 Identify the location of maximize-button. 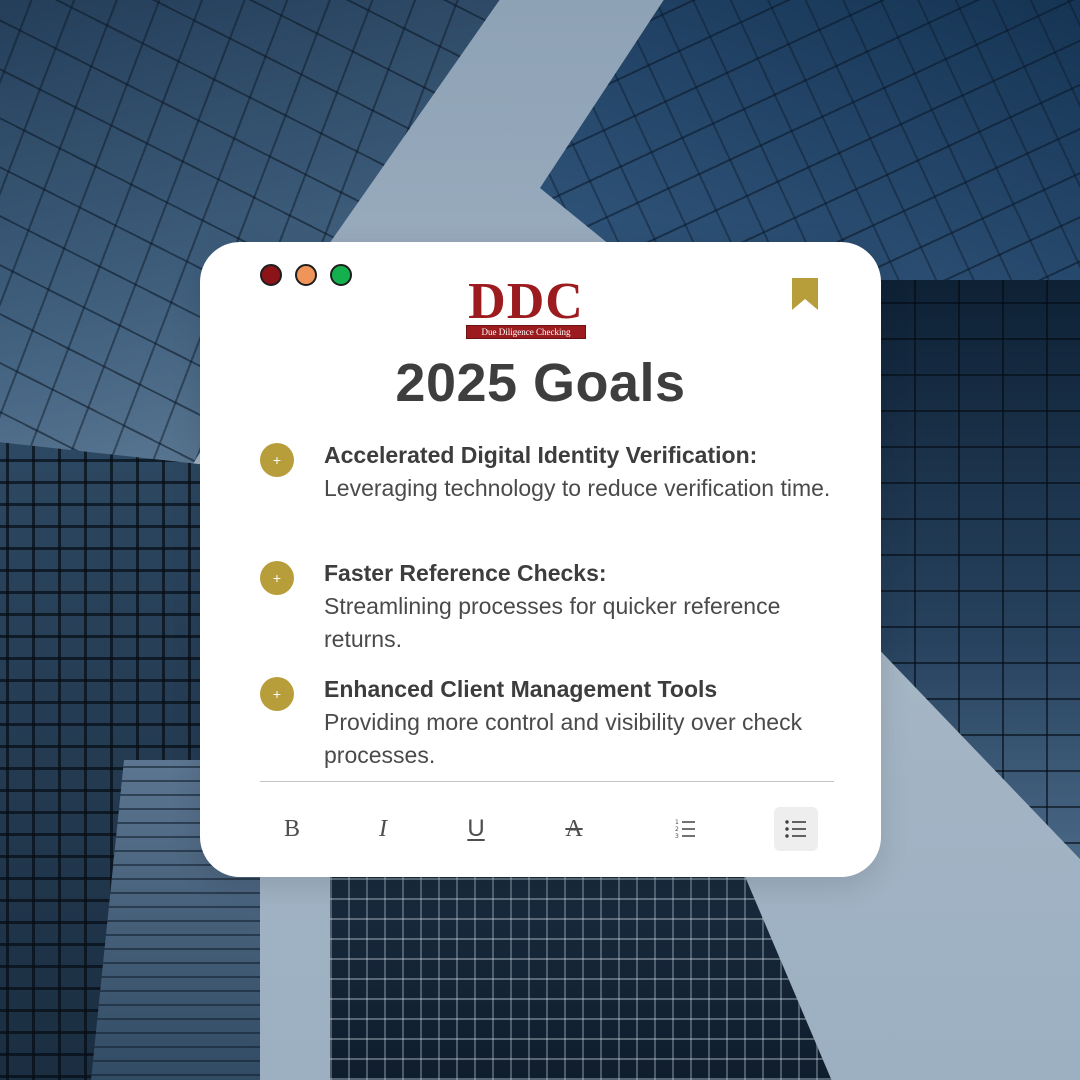
(341, 275).